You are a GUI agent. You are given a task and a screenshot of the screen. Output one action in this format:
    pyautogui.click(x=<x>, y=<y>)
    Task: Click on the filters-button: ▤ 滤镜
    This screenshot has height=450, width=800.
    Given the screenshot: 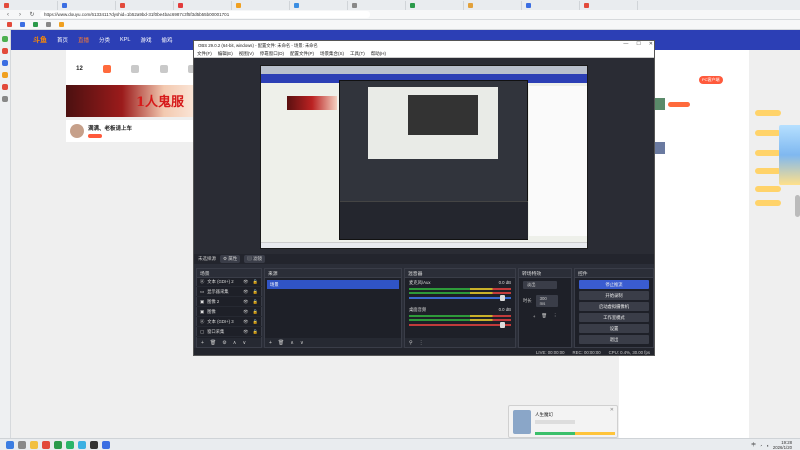 What is the action you would take?
    pyautogui.click(x=255, y=259)
    